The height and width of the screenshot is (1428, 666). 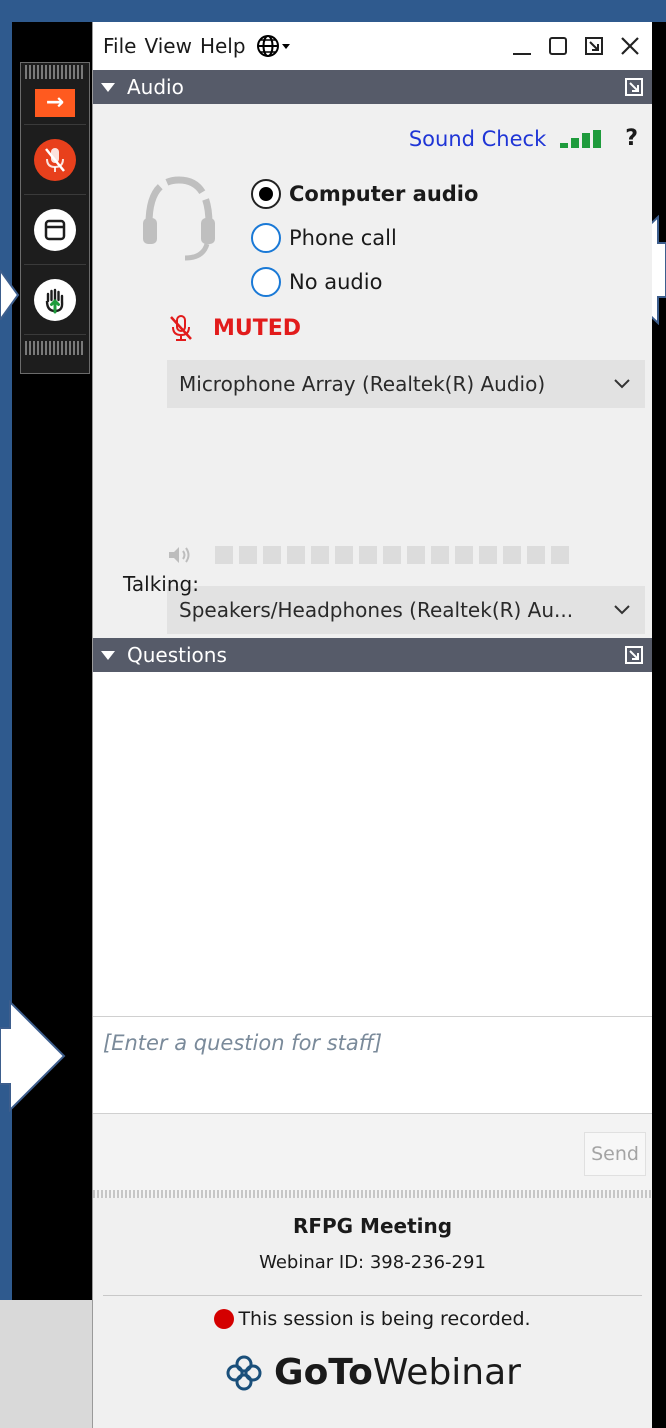 I want to click on microphone-device-value: Microphone Array (Realtek(R) Audio), so click(x=362, y=384).